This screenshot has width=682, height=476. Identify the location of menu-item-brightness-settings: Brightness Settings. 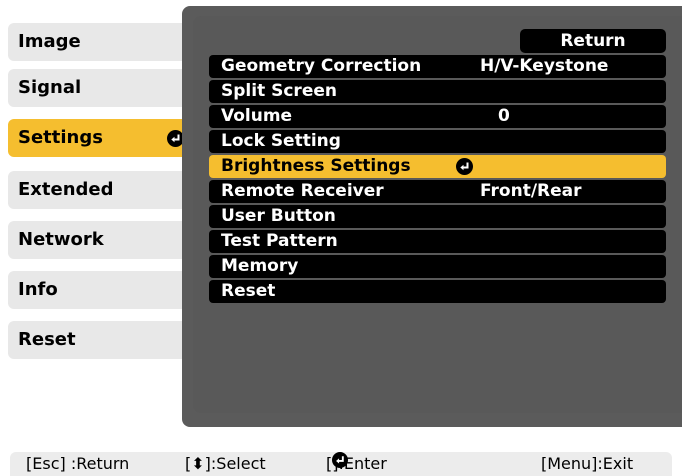
(437, 166).